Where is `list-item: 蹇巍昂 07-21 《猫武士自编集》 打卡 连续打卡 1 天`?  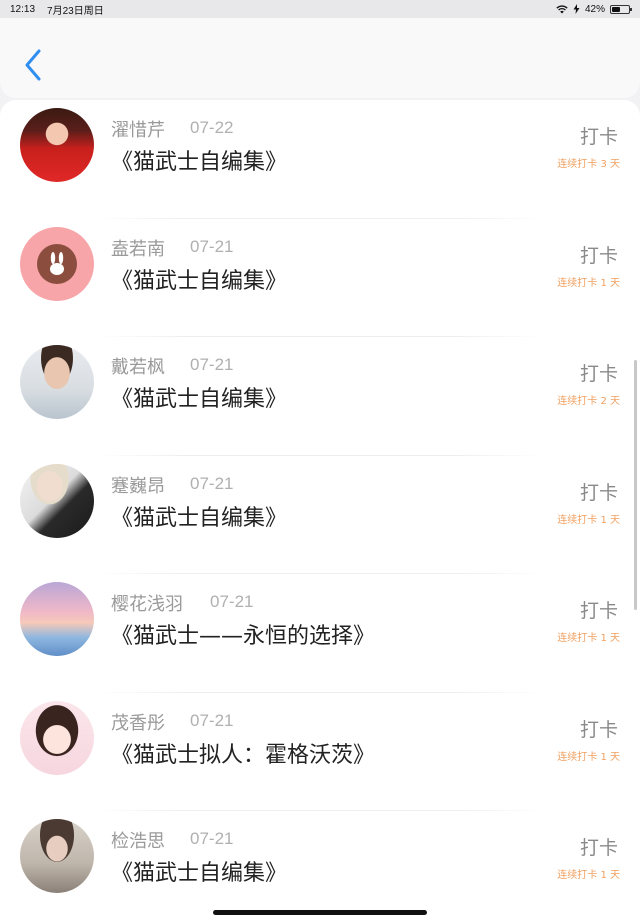
list-item: 蹇巍昂 07-21 《猫武士自编集》 打卡 连续打卡 1 天 is located at coordinates (320, 515).